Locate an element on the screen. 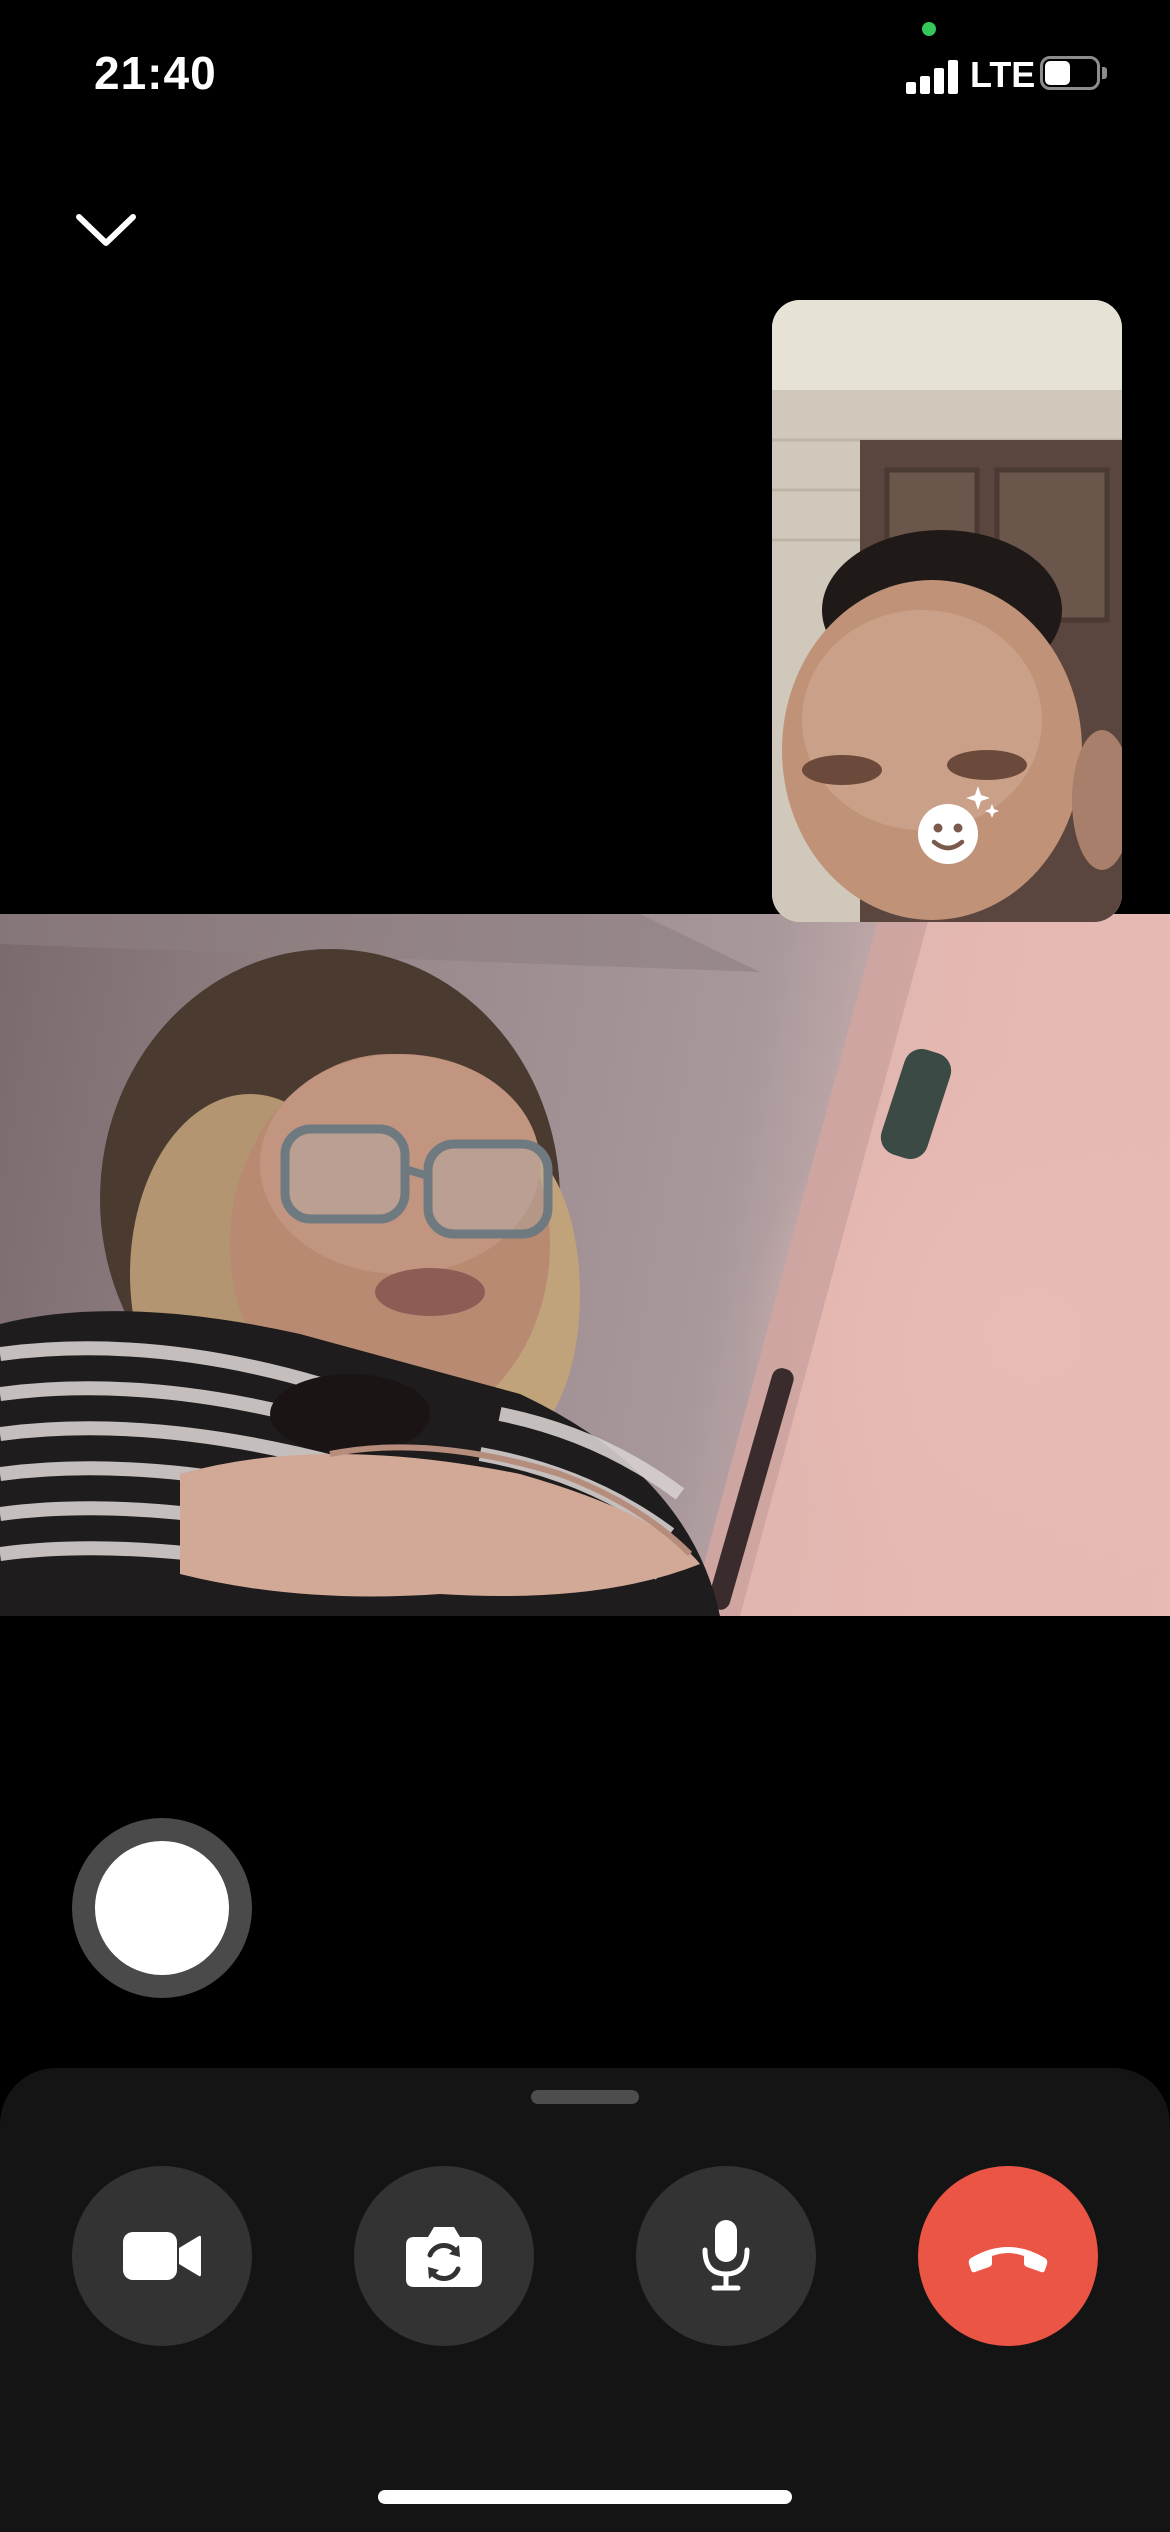 This screenshot has width=1170, height=2532. mute-button is located at coordinates (726, 2256).